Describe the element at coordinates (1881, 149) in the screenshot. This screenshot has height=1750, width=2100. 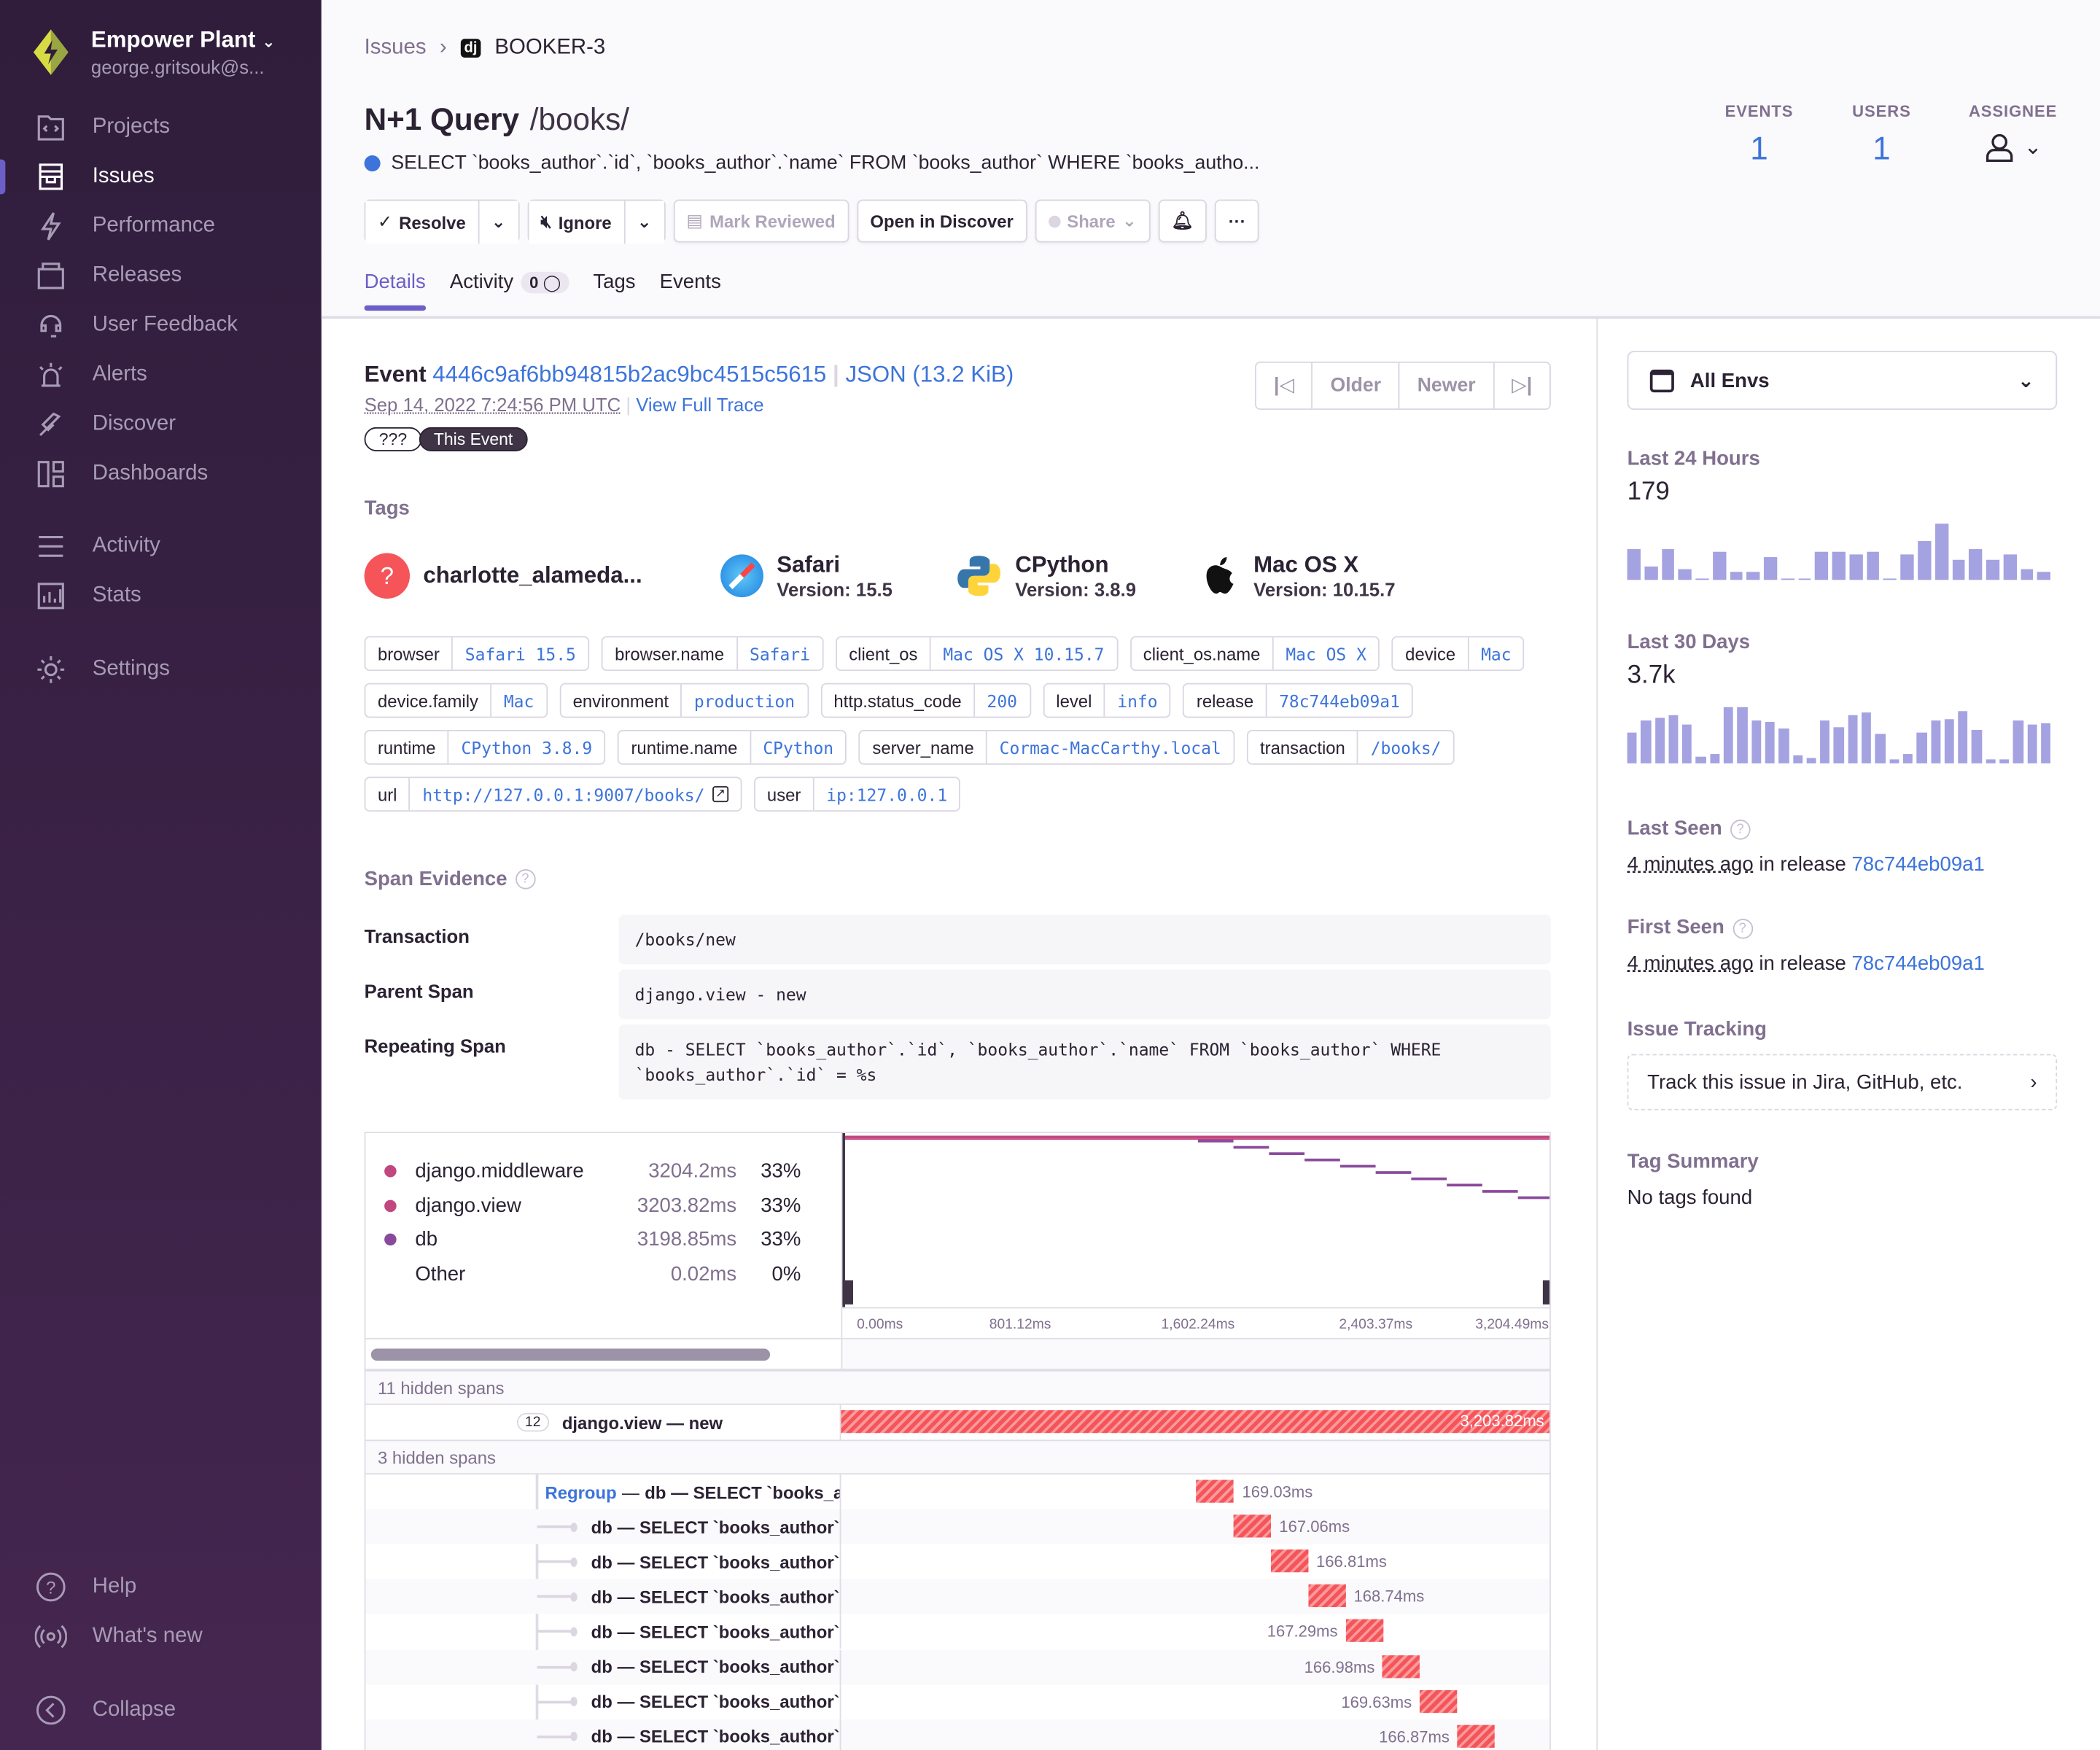
I see `users-count: 1` at that location.